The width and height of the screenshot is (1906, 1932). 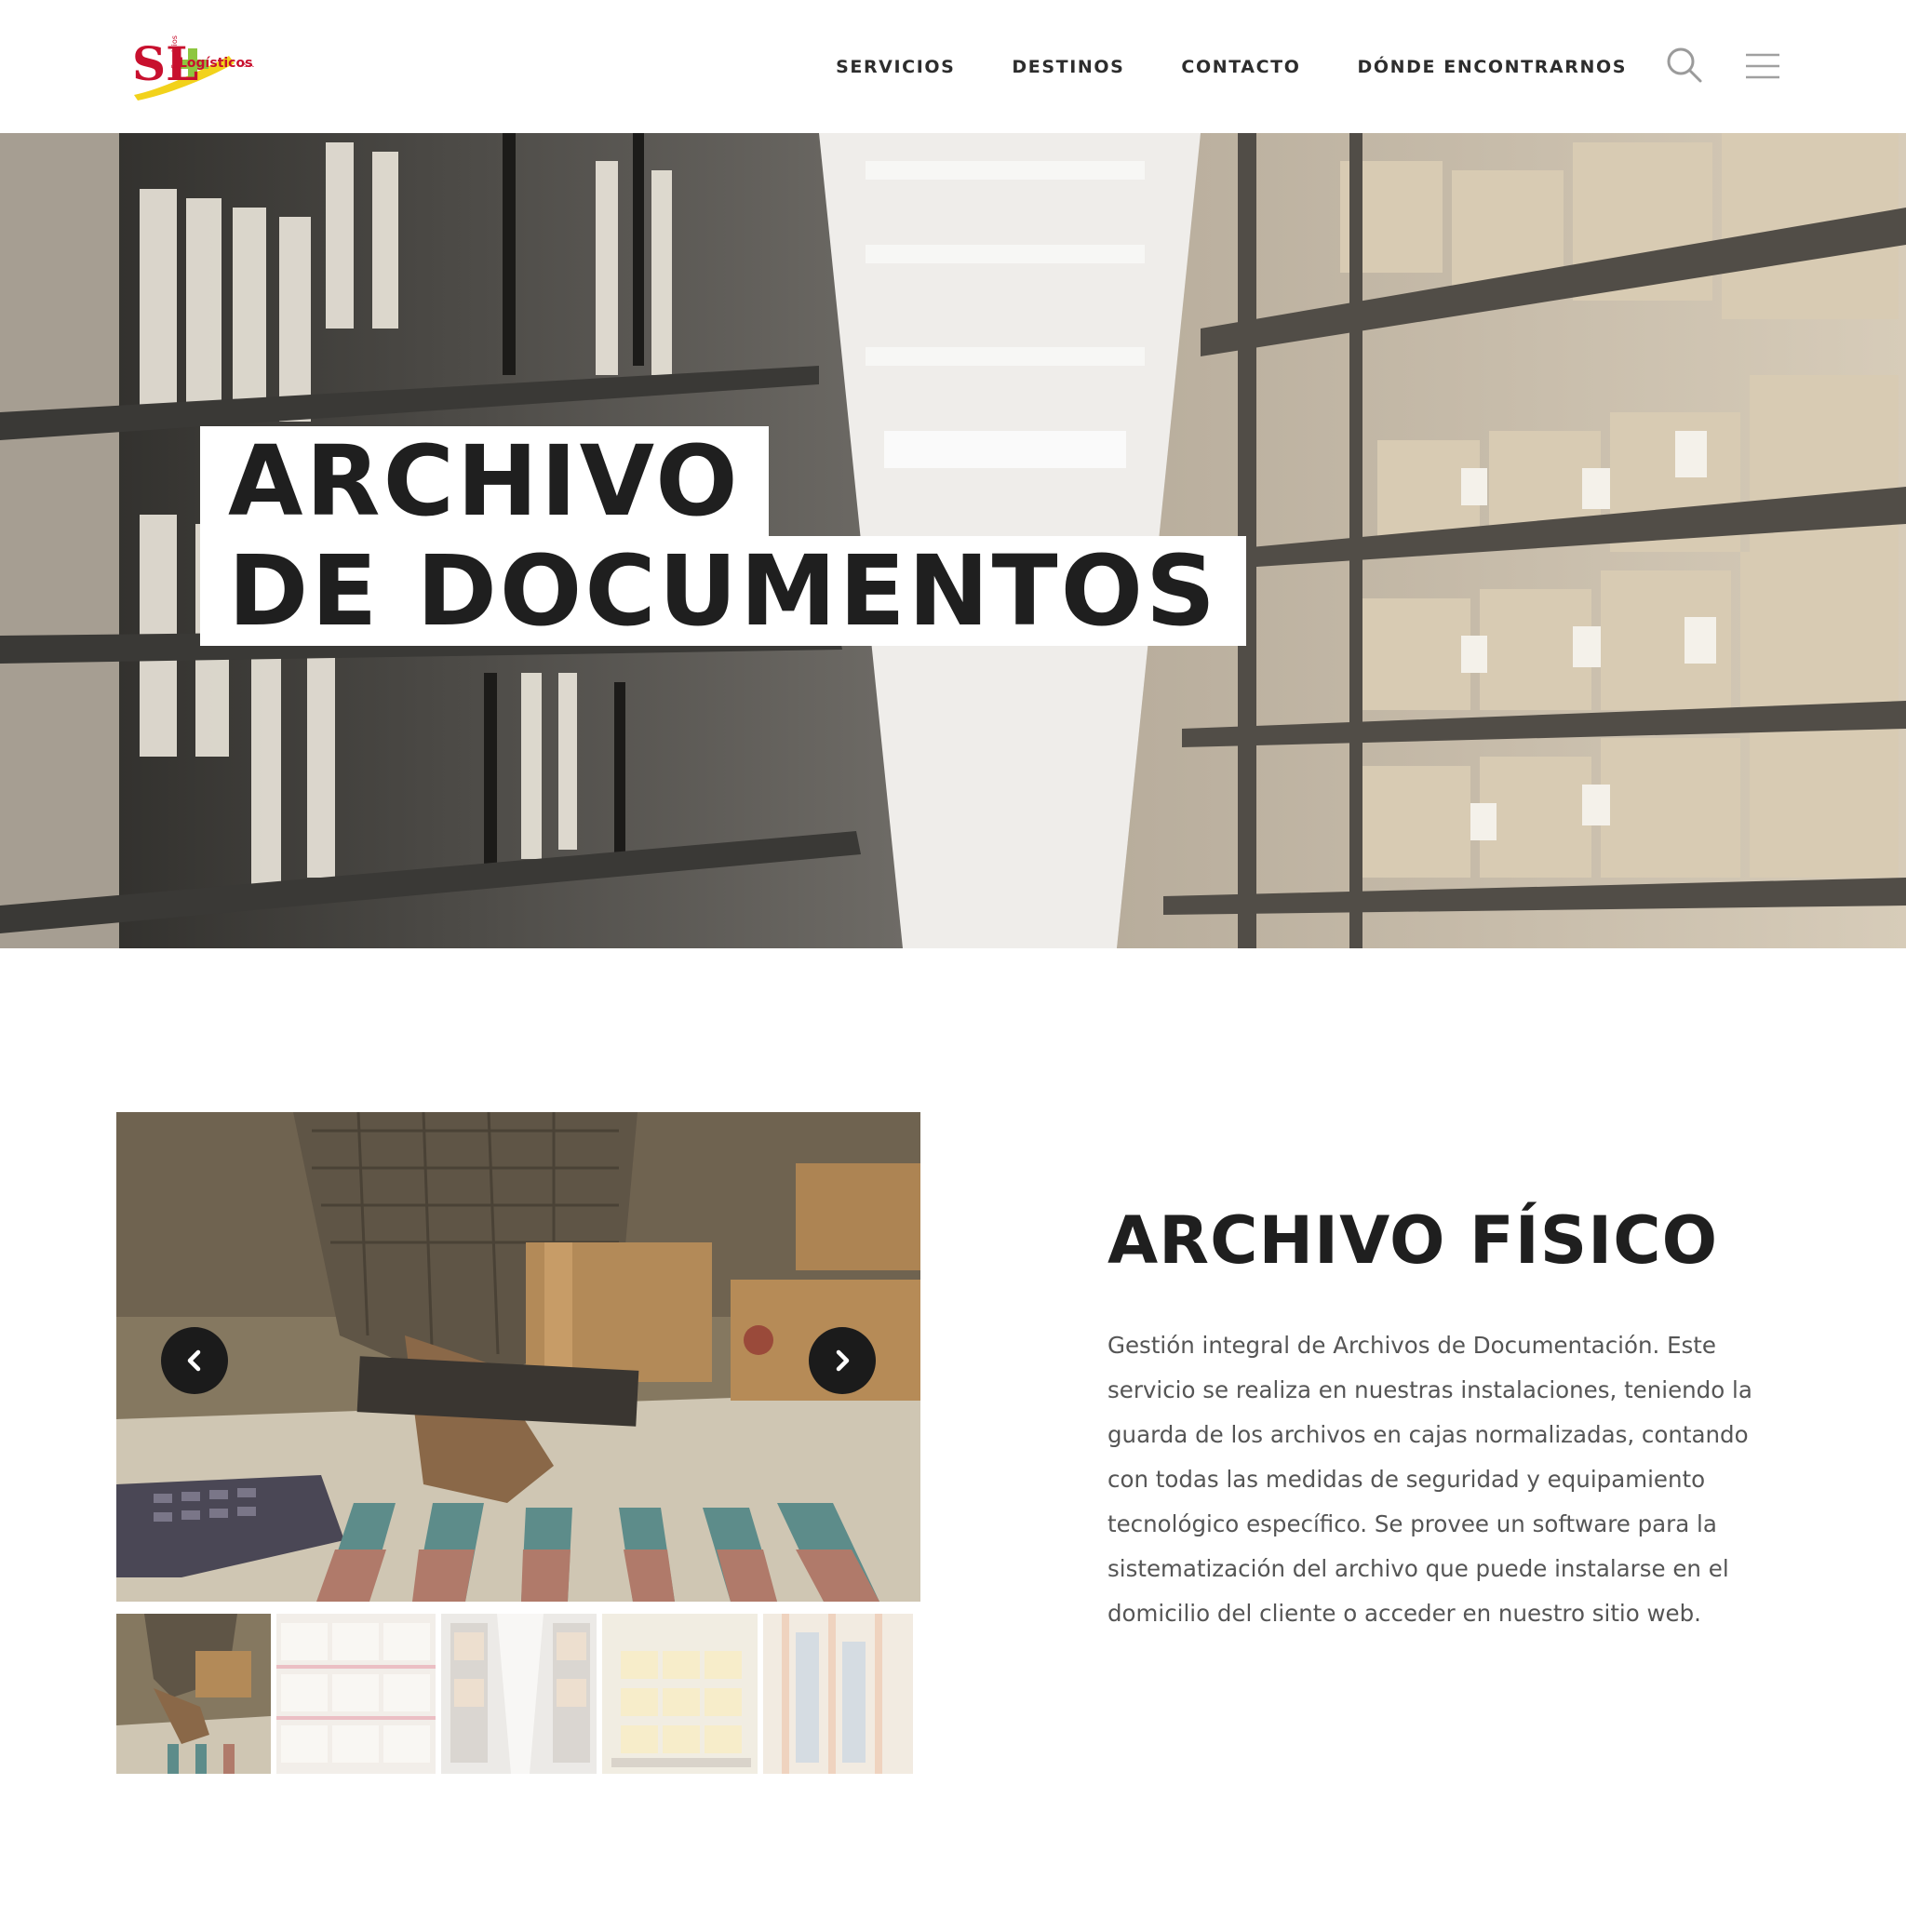 I want to click on gallery-main-slide, so click(x=518, y=1357).